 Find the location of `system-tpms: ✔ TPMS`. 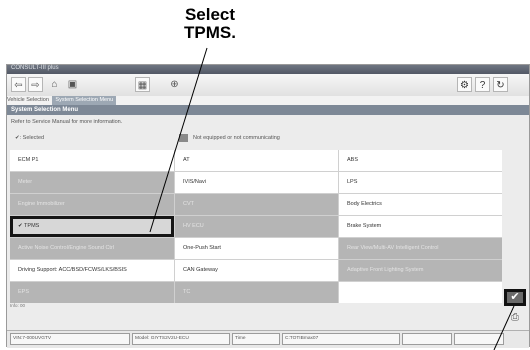

system-tpms: ✔ TPMS is located at coordinates (92, 226).